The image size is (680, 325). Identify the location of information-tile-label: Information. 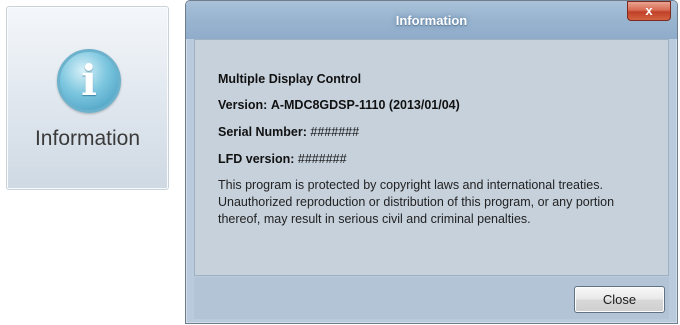
(87, 138).